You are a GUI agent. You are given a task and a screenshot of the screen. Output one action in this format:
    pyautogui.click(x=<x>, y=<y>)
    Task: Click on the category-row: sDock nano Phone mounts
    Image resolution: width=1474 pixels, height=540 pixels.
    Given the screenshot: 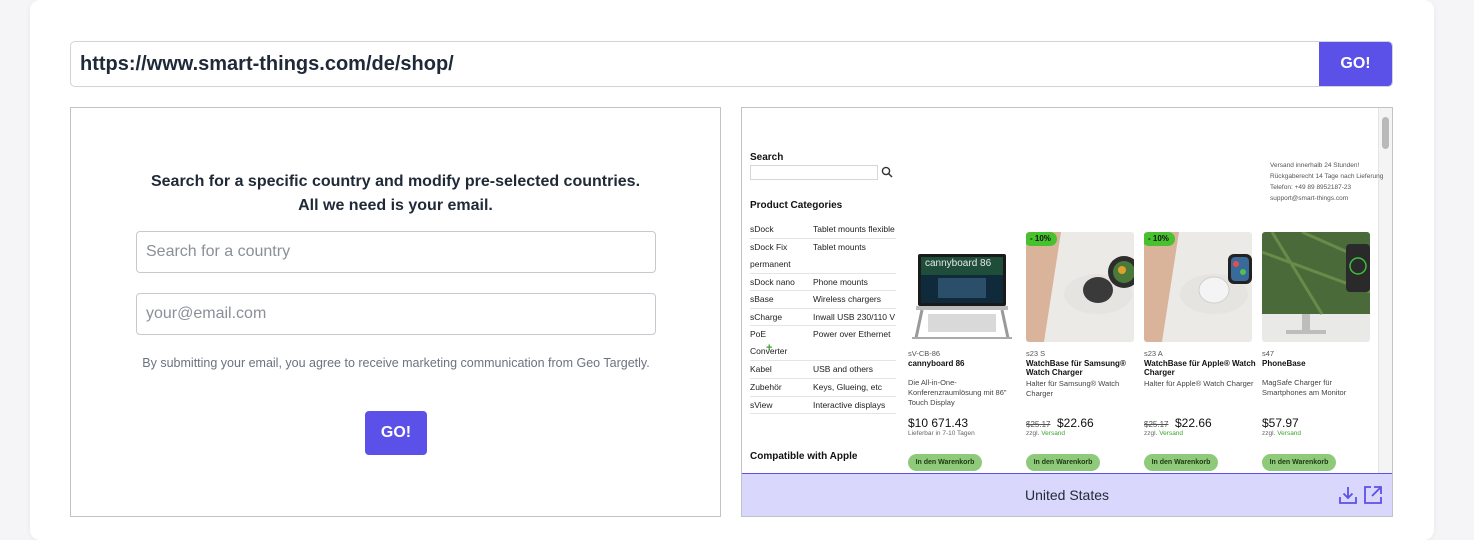 What is the action you would take?
    pyautogui.click(x=823, y=283)
    